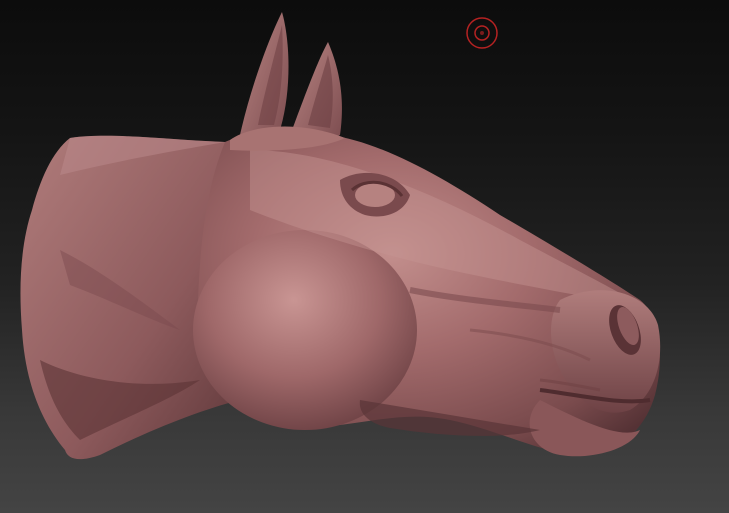 This screenshot has height=513, width=729. What do you see at coordinates (482, 33) in the screenshot?
I see `circle-brush-cursor-icon` at bounding box center [482, 33].